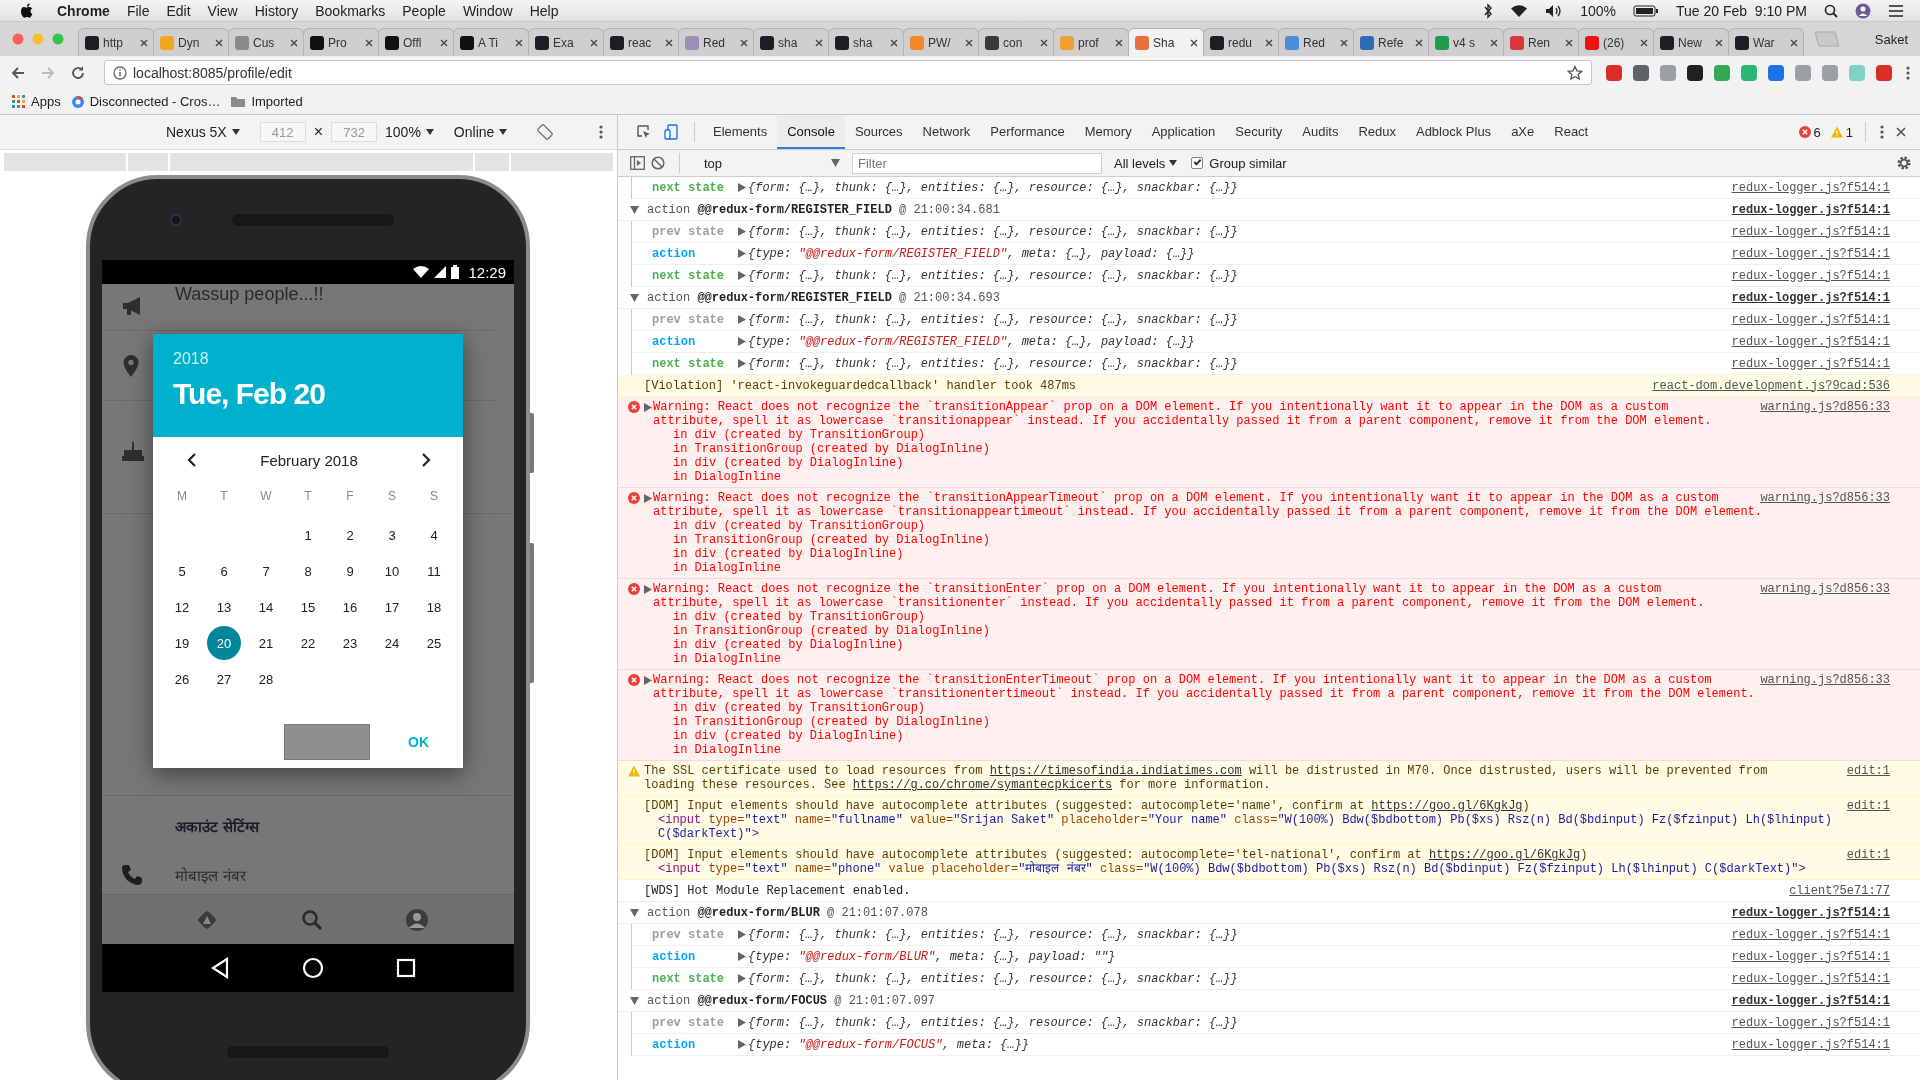 Image resolution: width=1920 pixels, height=1080 pixels. Describe the element at coordinates (392, 571) in the screenshot. I see `calendar-day: 10` at that location.